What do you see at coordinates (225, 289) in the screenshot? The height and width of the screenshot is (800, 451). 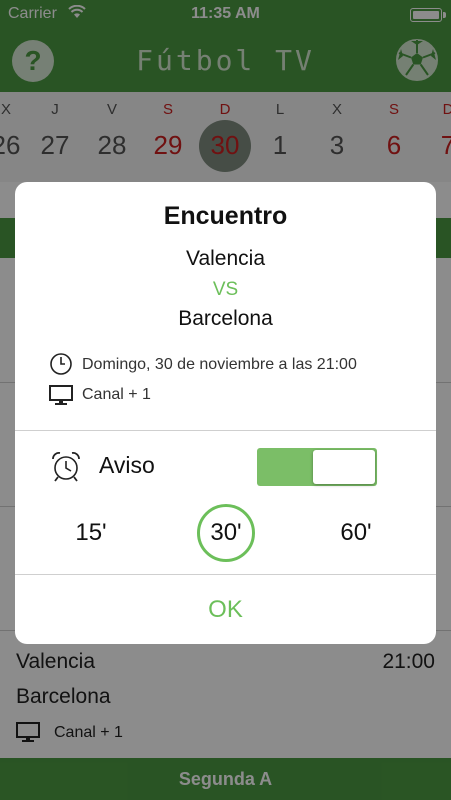 I see `vs-label: VS` at bounding box center [225, 289].